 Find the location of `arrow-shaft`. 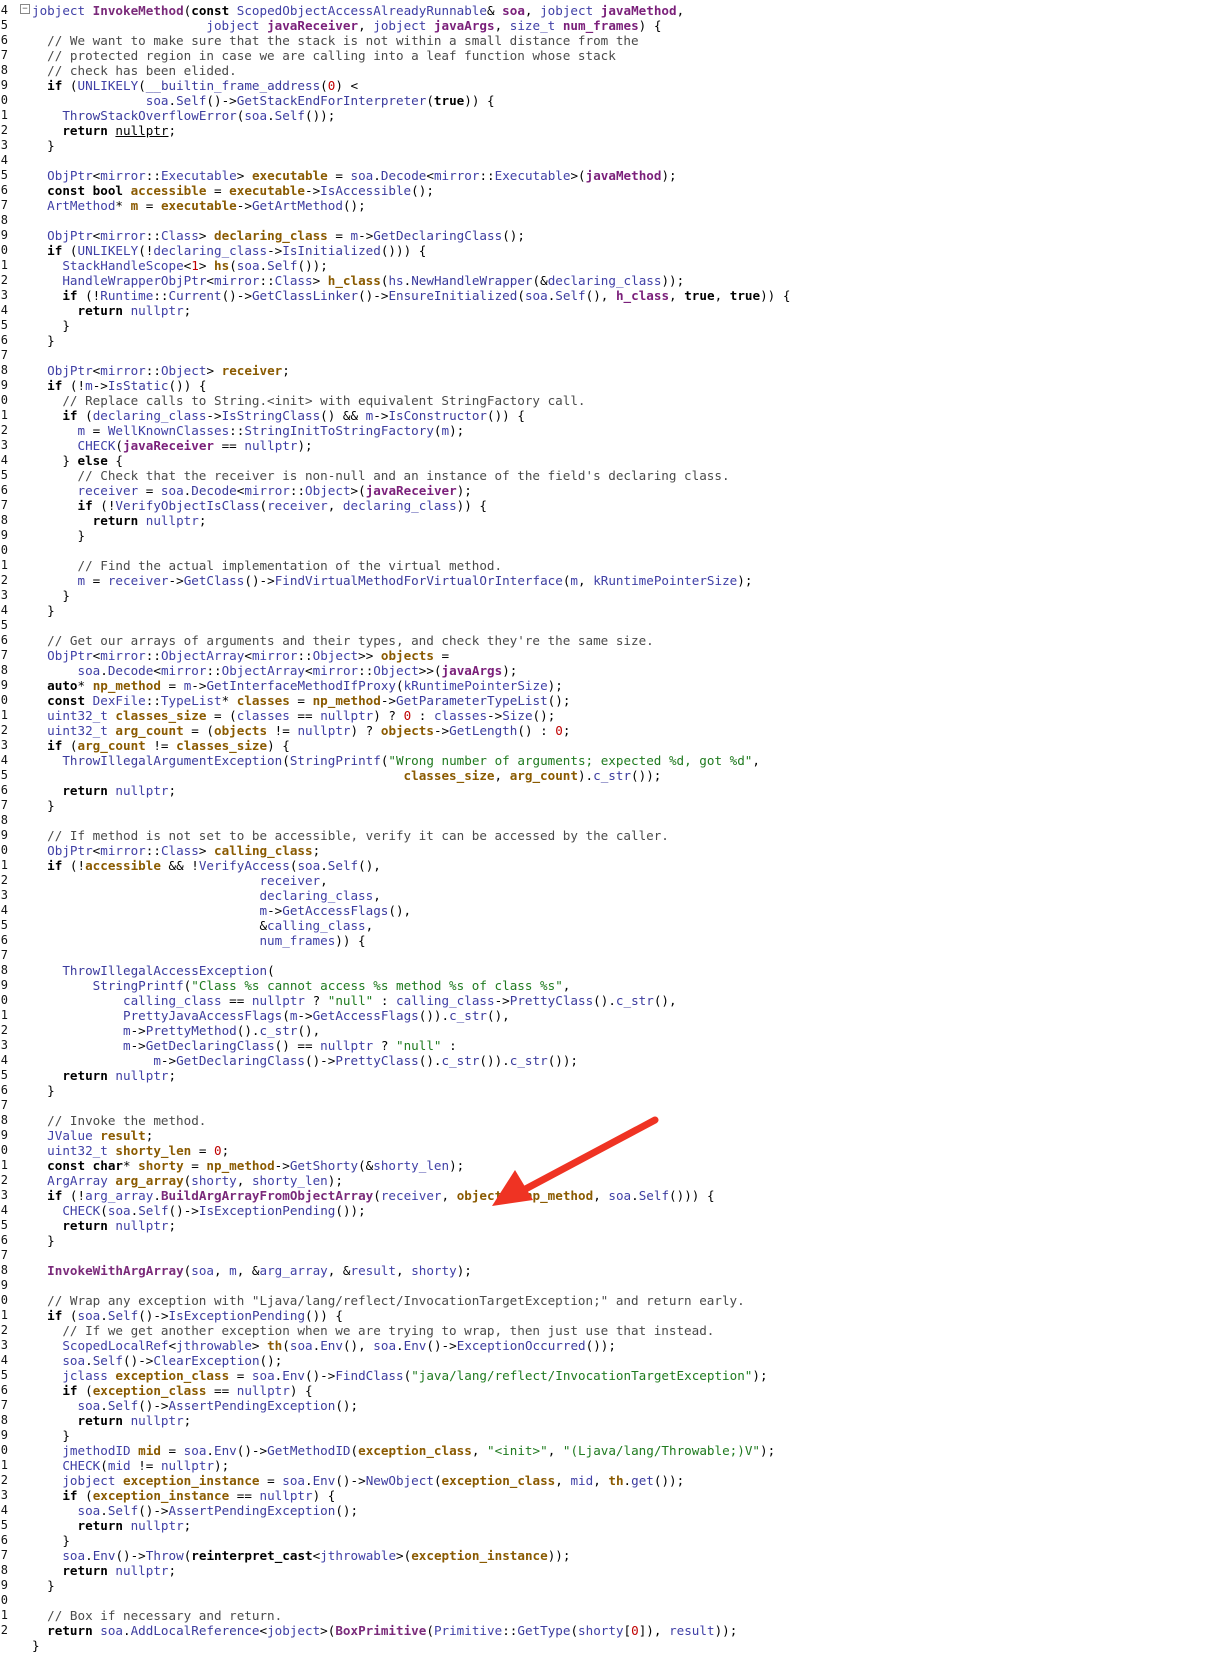

arrow-shaft is located at coordinates (586, 1156).